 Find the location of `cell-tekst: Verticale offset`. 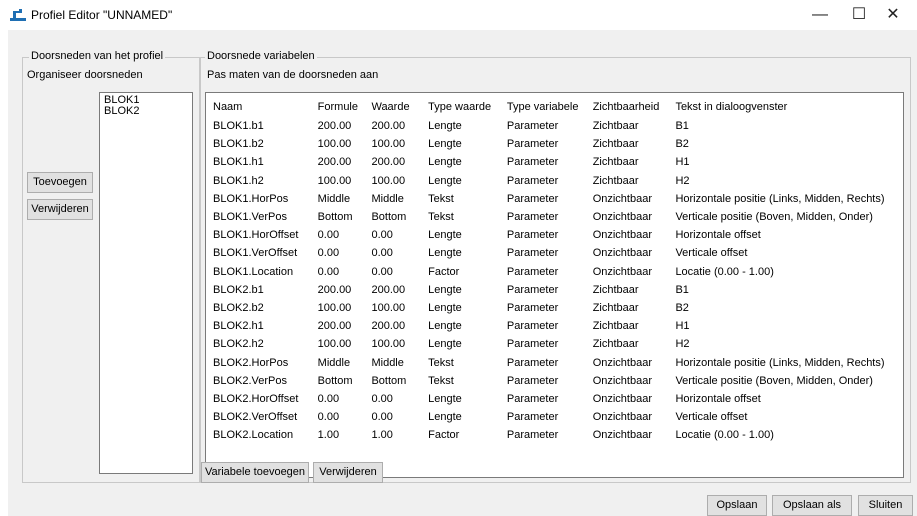

cell-tekst: Verticale offset is located at coordinates (785, 253).